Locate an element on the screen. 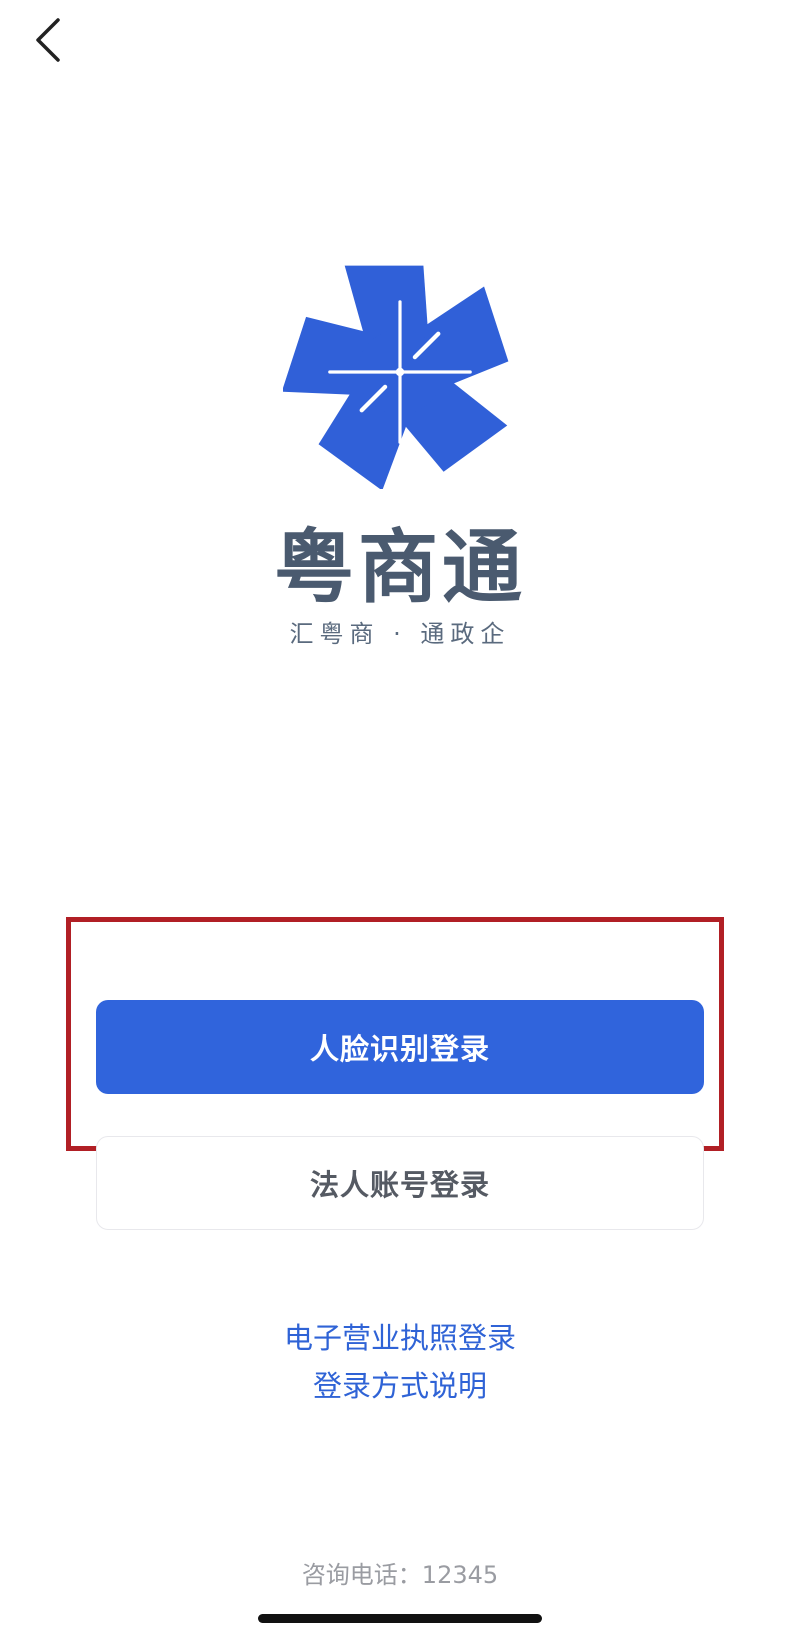 This screenshot has width=800, height=1638. chevron-left-icon is located at coordinates (48, 40).